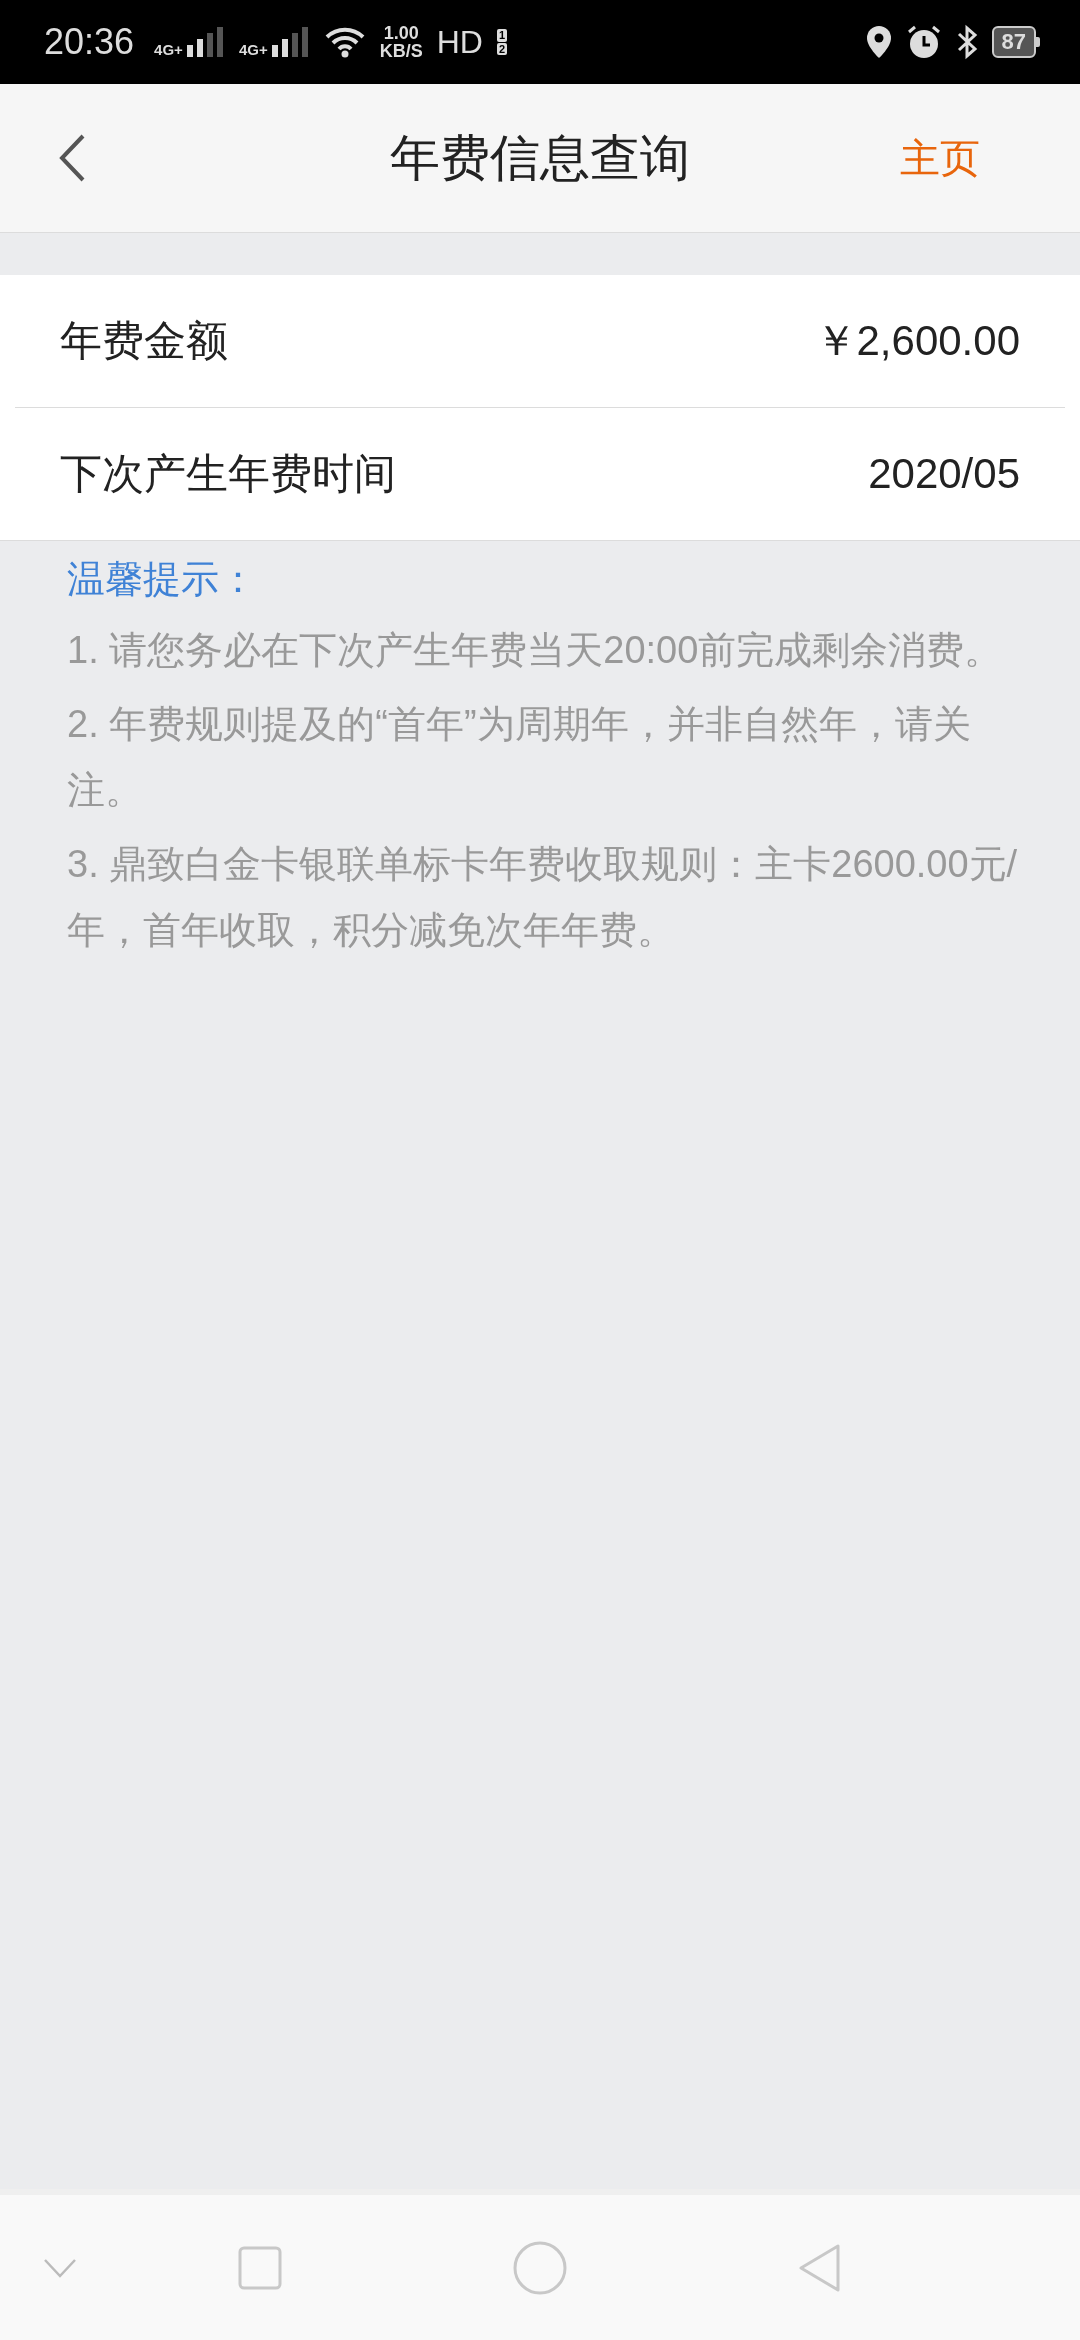 The image size is (1080, 2340). I want to click on info-label: 下次产生年费时间, so click(228, 474).